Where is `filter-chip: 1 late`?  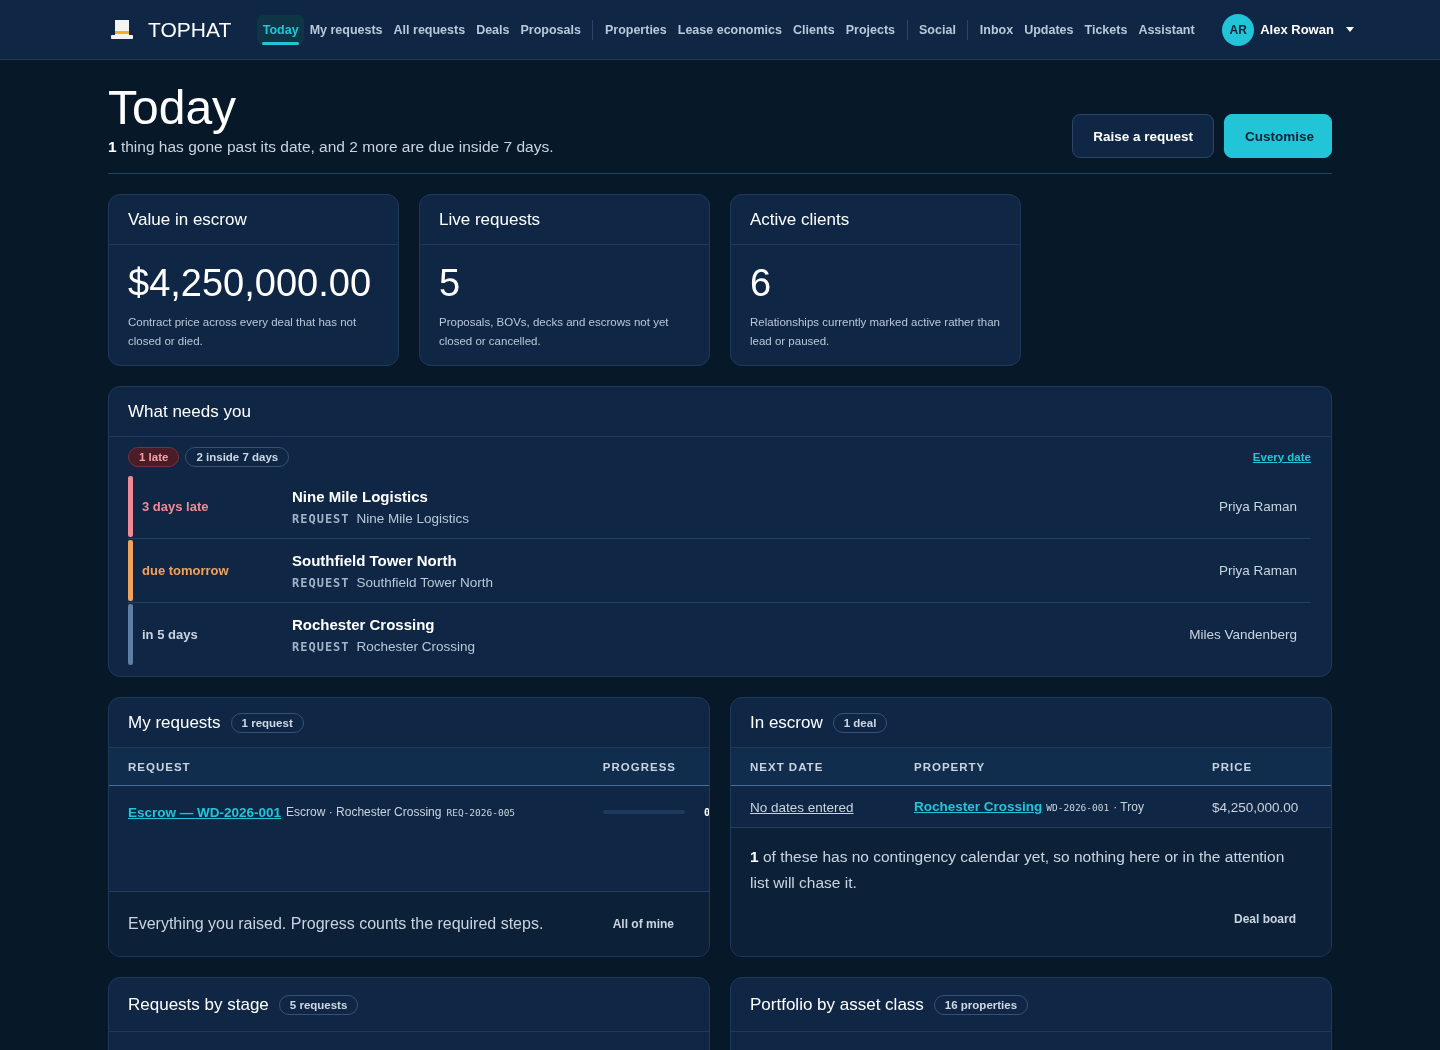 filter-chip: 1 late is located at coordinates (154, 457).